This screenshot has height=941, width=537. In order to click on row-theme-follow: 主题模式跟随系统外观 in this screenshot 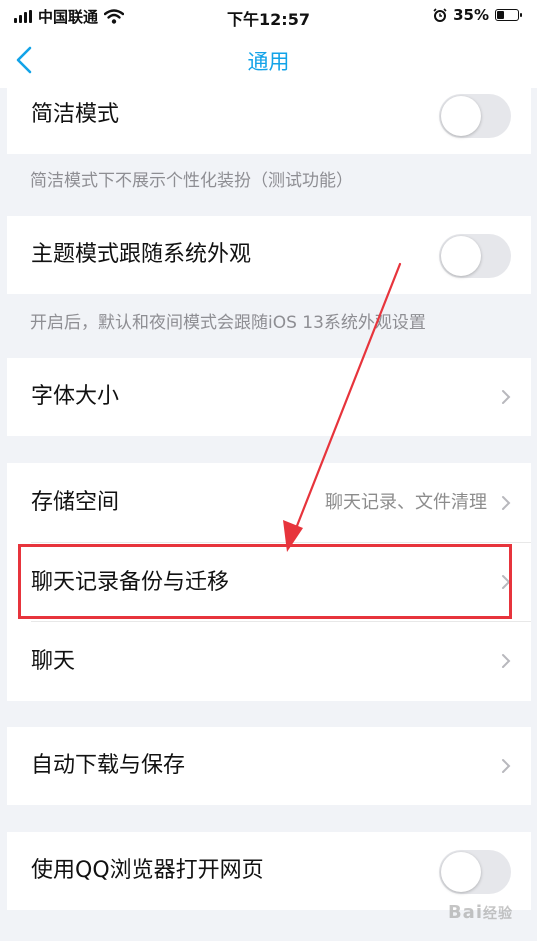, I will do `click(269, 255)`.